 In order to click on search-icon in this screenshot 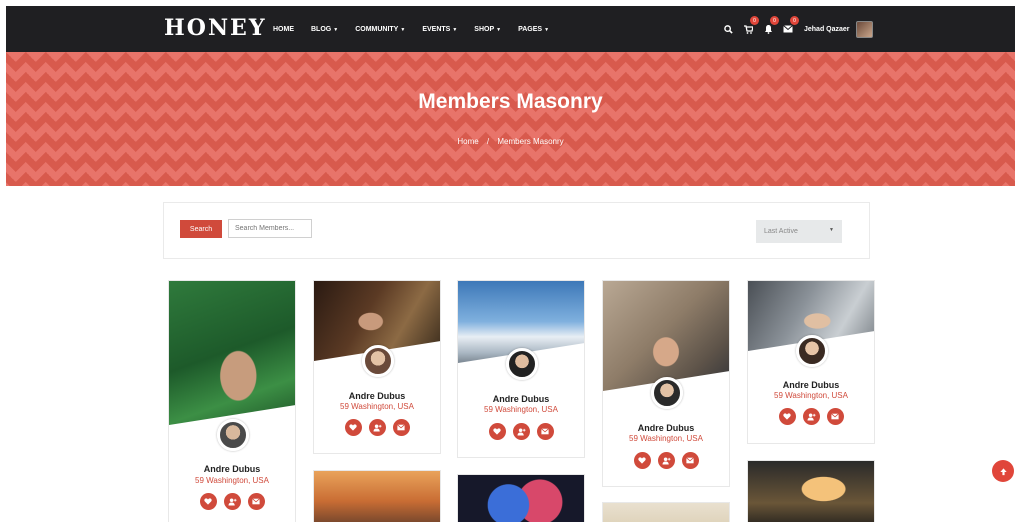, I will do `click(728, 29)`.